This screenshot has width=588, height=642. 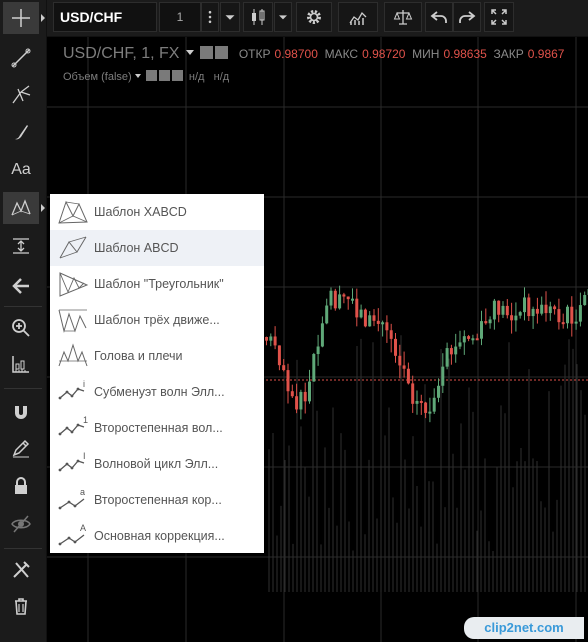 I want to click on watermark: clip2net.com, so click(x=524, y=628).